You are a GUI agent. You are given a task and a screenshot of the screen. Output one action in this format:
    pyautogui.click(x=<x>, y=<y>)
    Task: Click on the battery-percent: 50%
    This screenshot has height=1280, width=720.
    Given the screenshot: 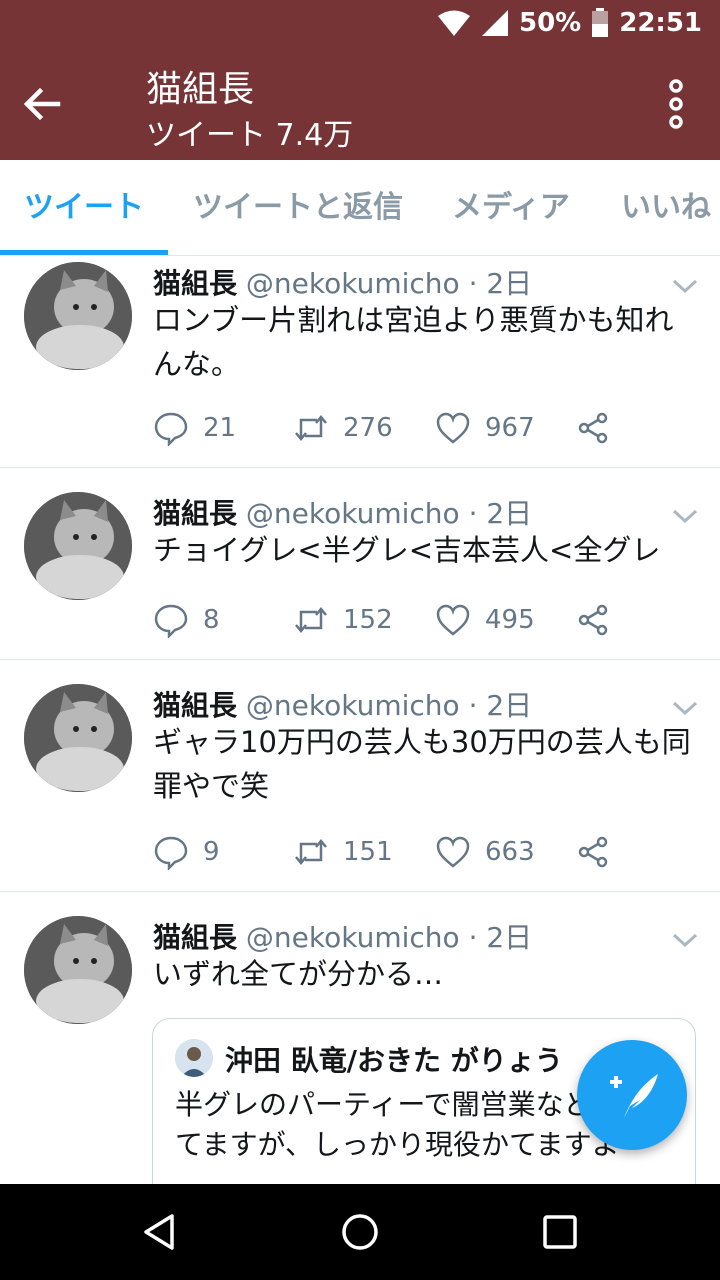 What is the action you would take?
    pyautogui.click(x=550, y=23)
    